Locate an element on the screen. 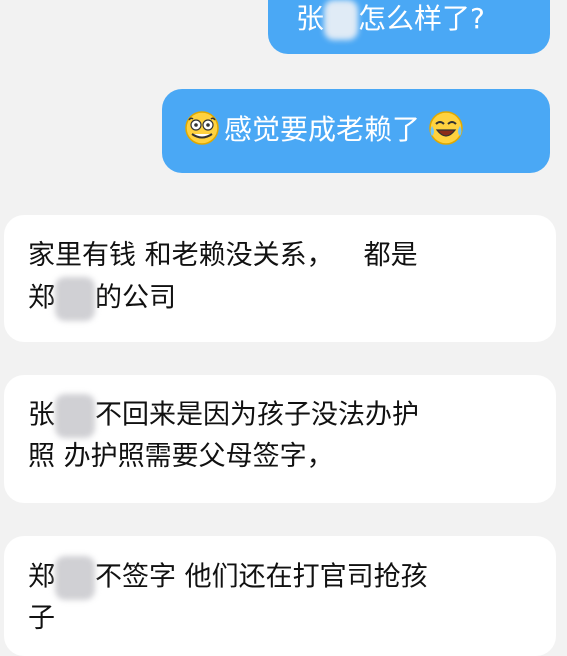 Image resolution: width=567 pixels, height=656 pixels. message-text: 不回来是因为孩子没法办护 is located at coordinates (257, 415).